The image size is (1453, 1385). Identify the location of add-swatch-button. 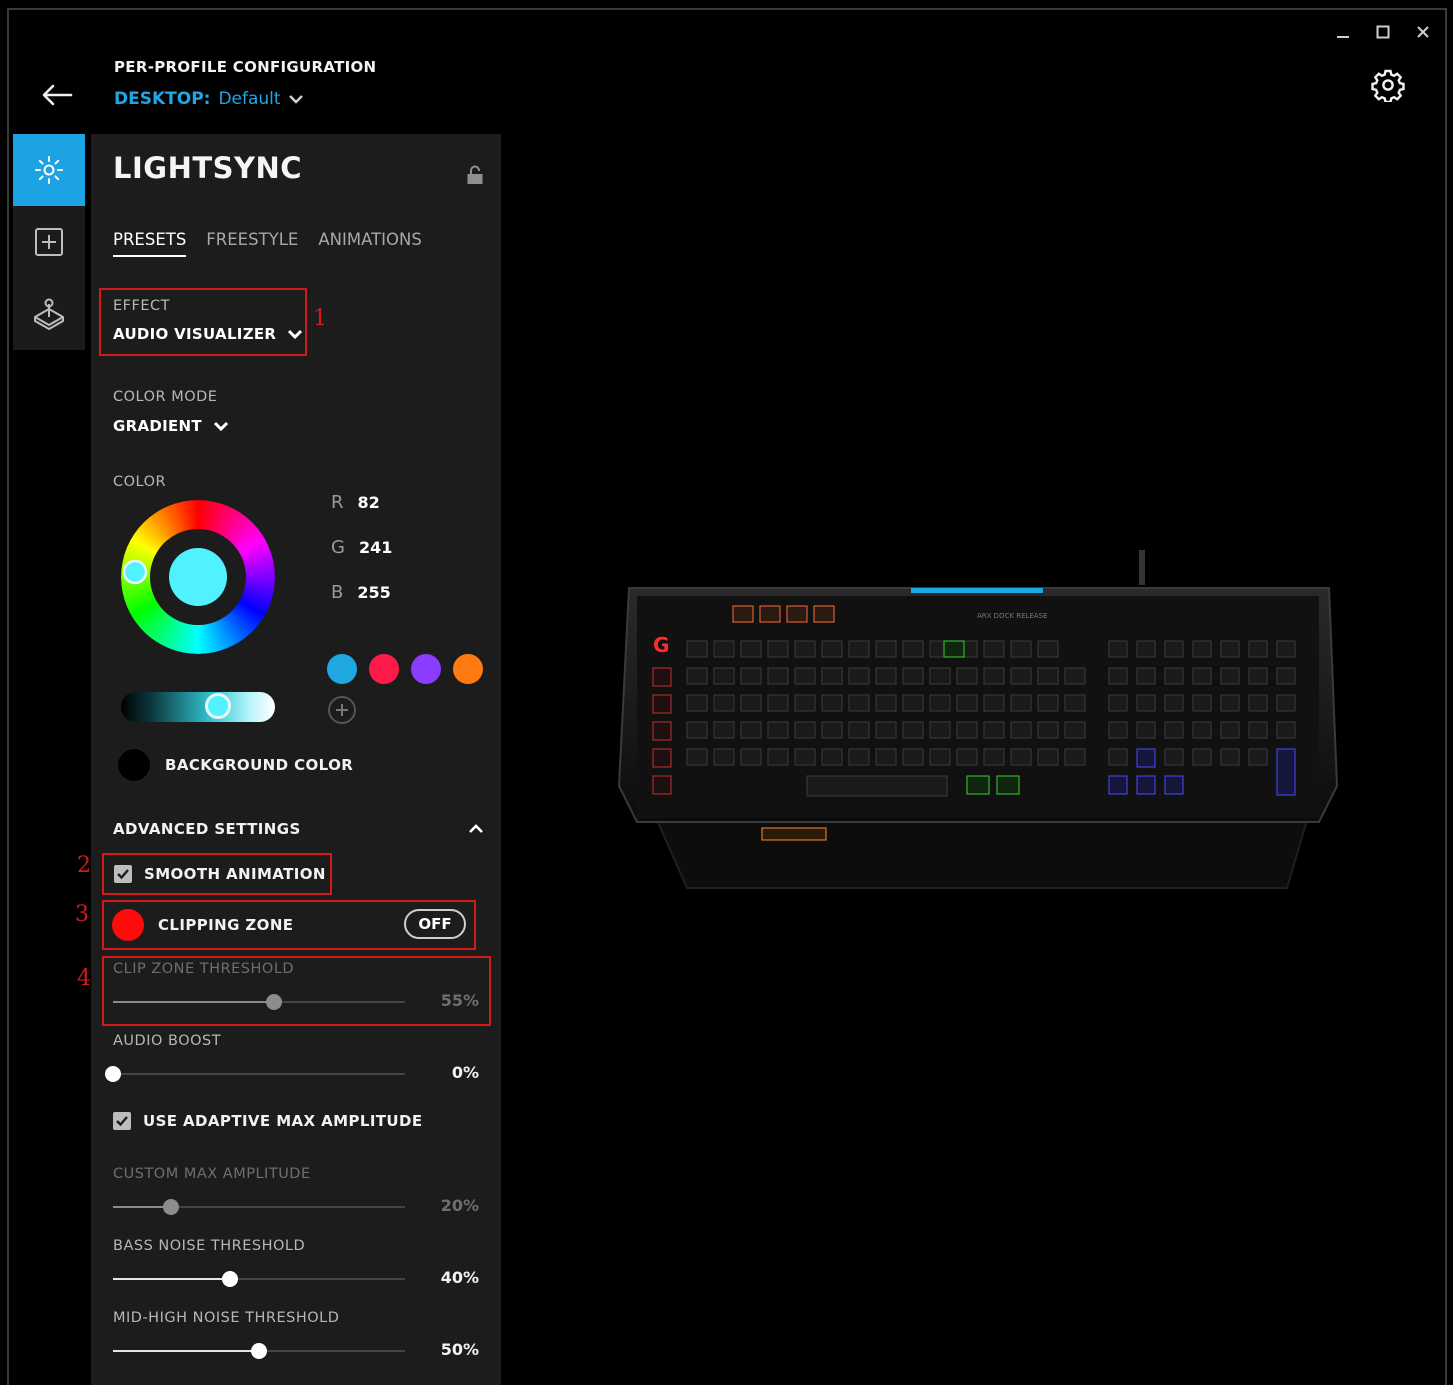
(342, 710).